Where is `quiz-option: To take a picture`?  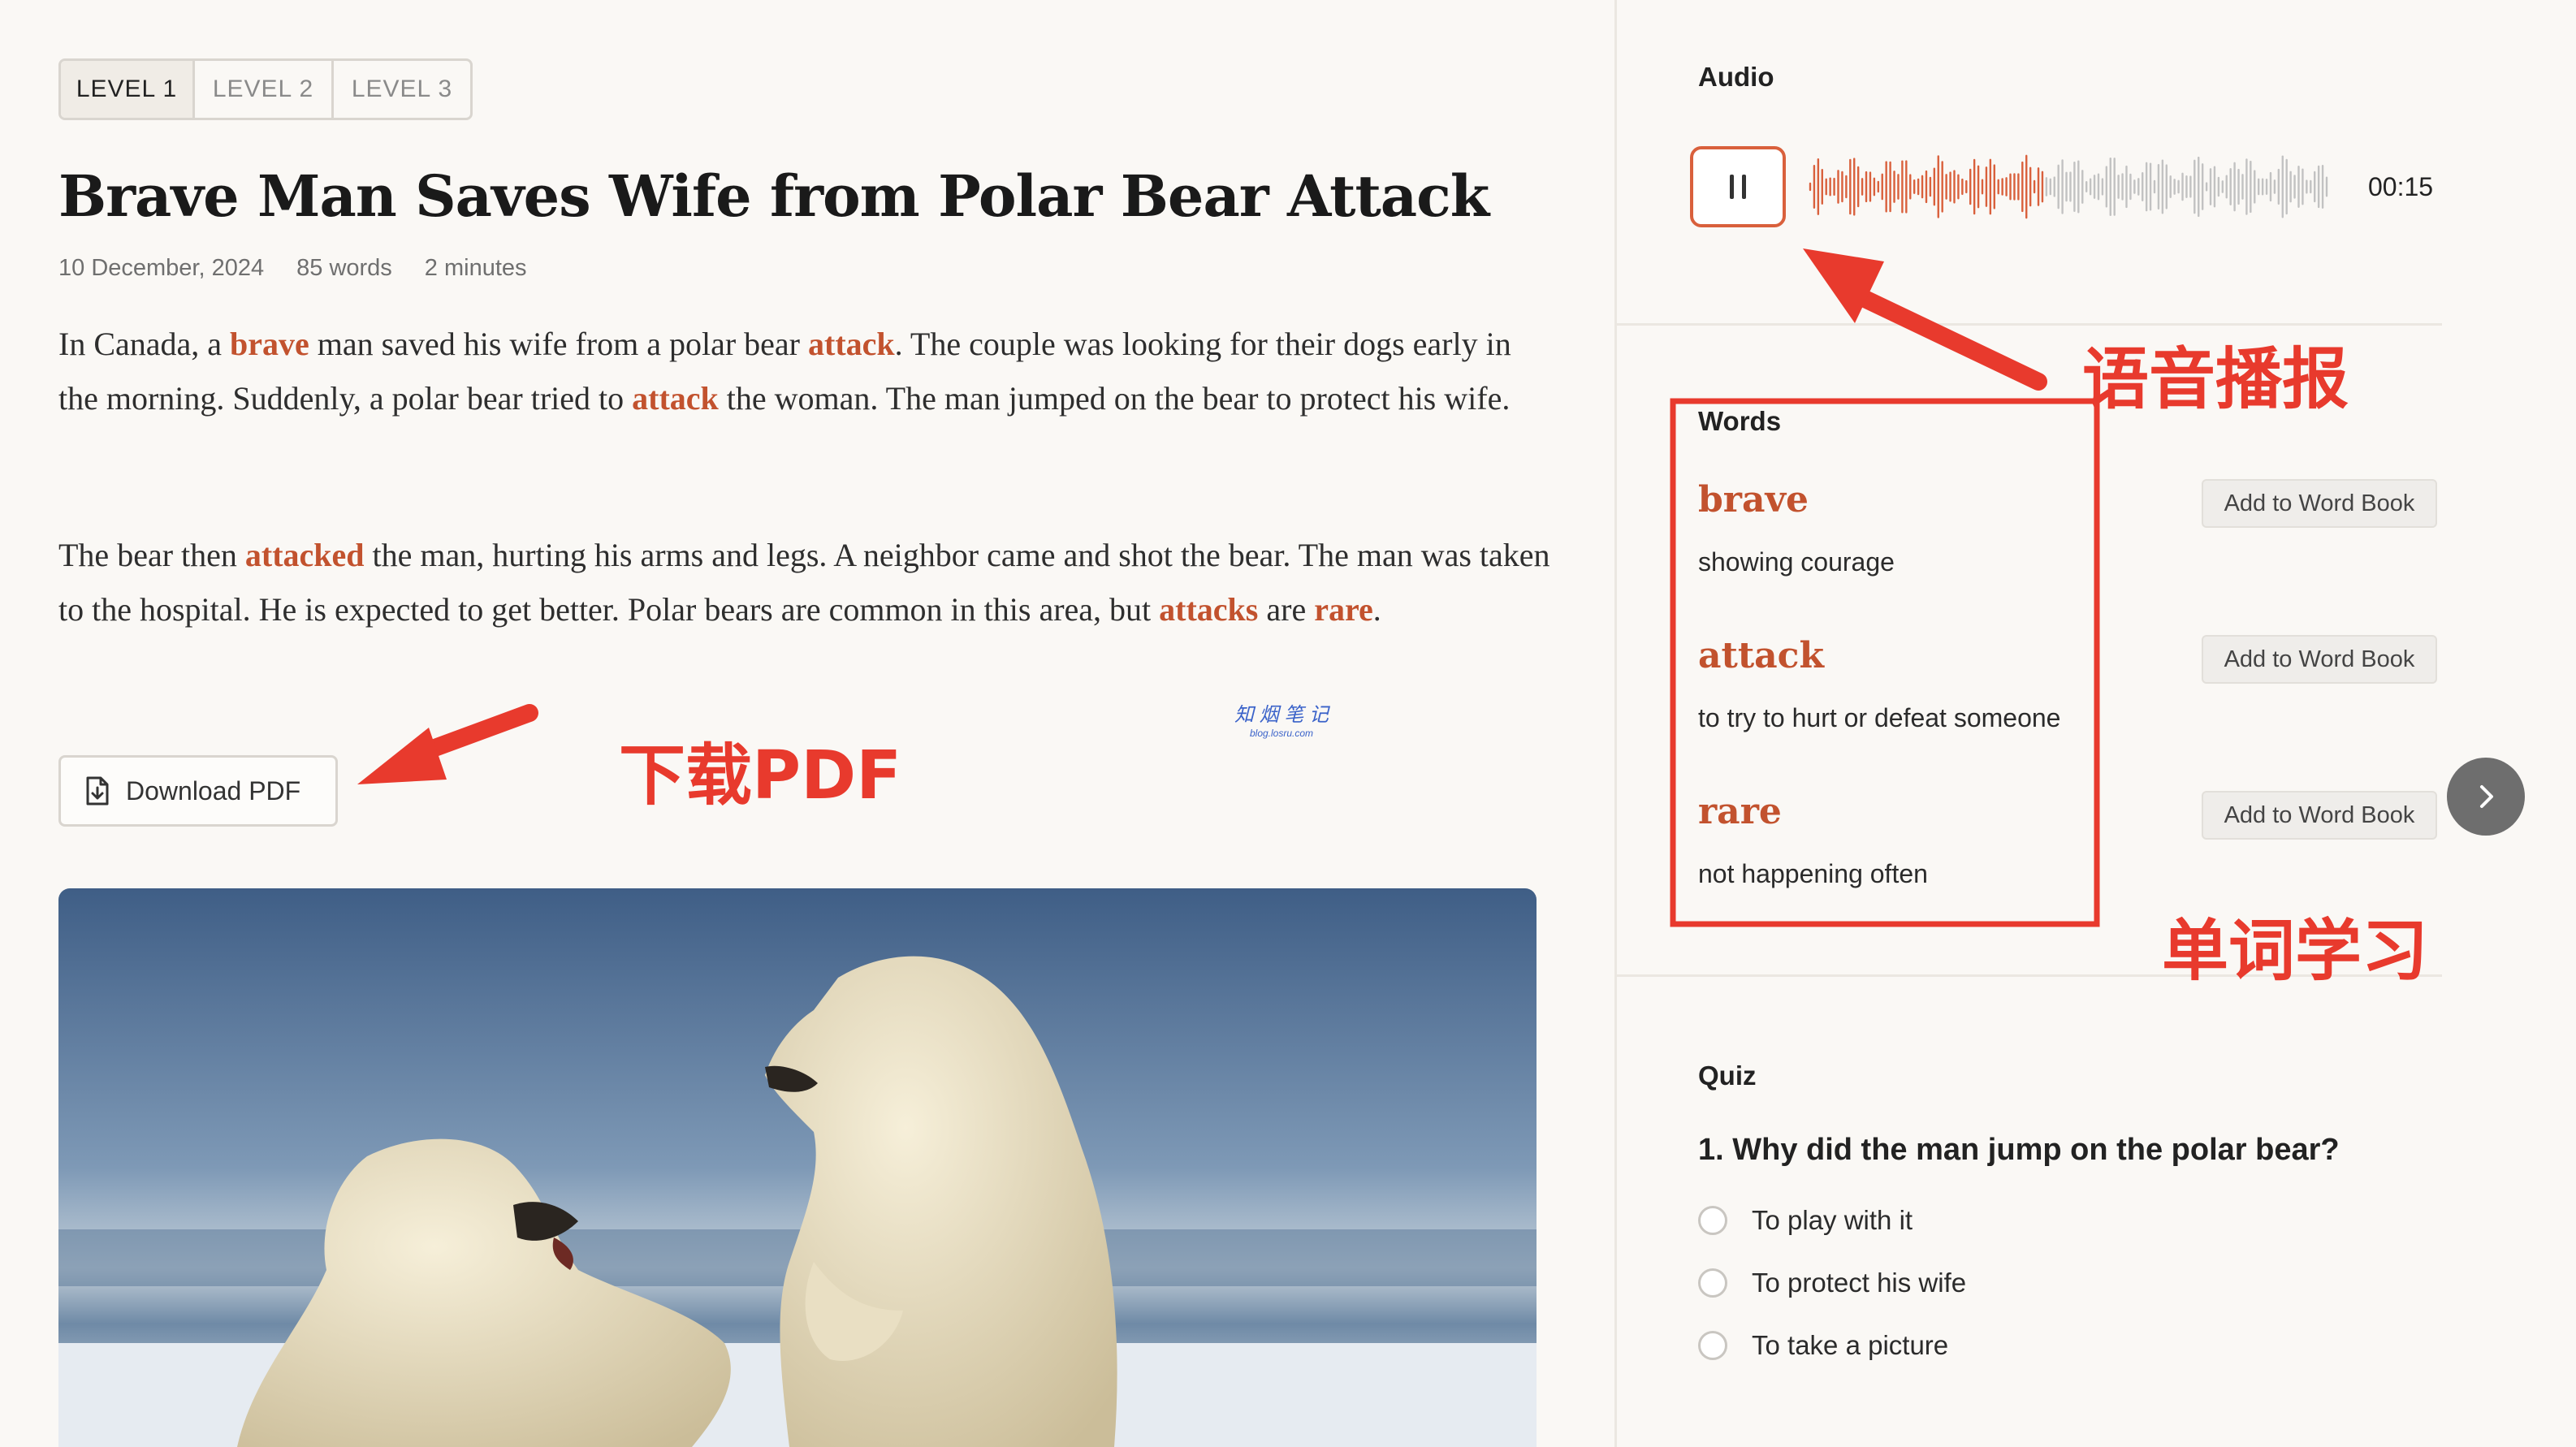
quiz-option: To take a picture is located at coordinates (1823, 1345).